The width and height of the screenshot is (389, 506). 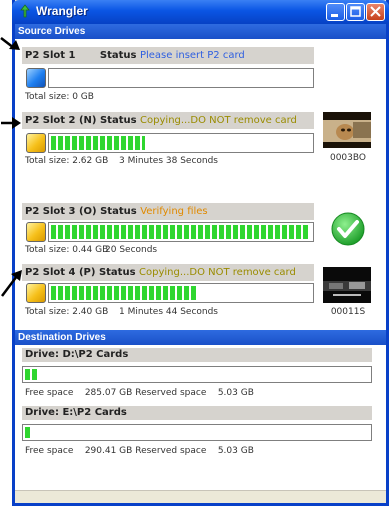 What do you see at coordinates (181, 143) in the screenshot?
I see `slot-2-progress-bar` at bounding box center [181, 143].